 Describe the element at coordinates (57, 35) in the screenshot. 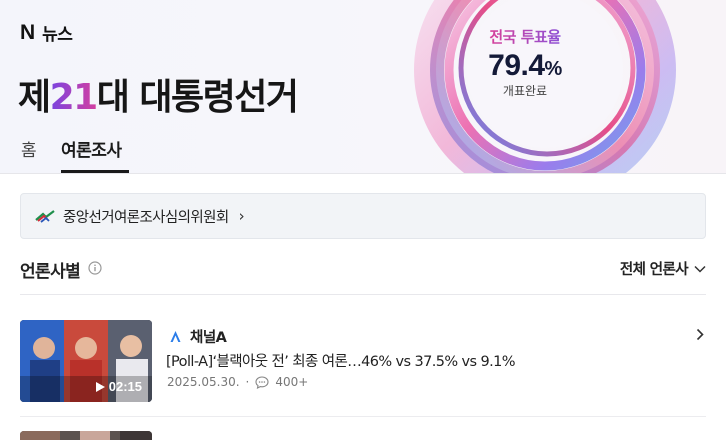

I see `brand-section-label: 뉴스` at that location.